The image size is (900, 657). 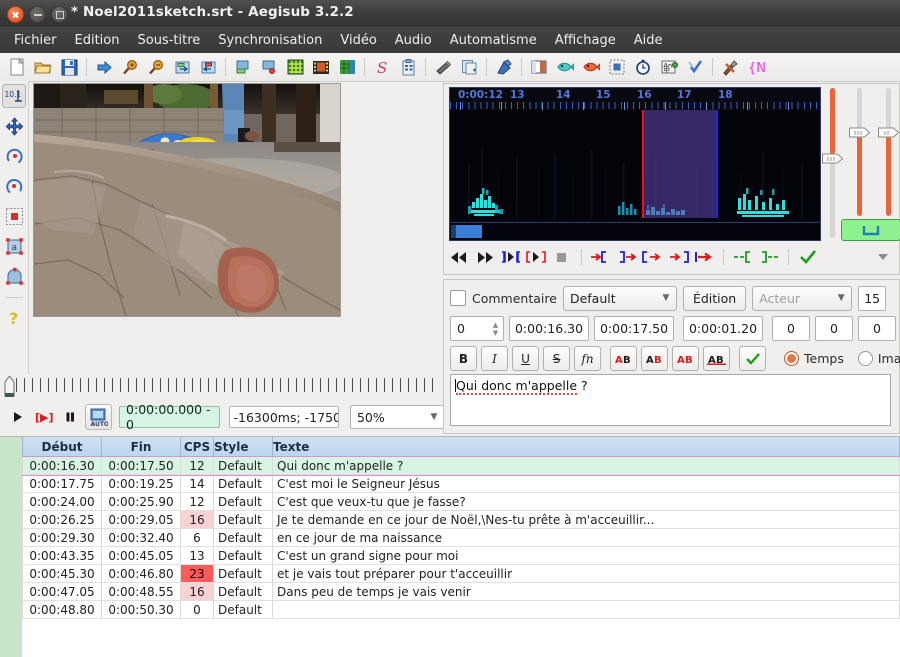 What do you see at coordinates (791, 358) in the screenshot?
I see `time-radio` at bounding box center [791, 358].